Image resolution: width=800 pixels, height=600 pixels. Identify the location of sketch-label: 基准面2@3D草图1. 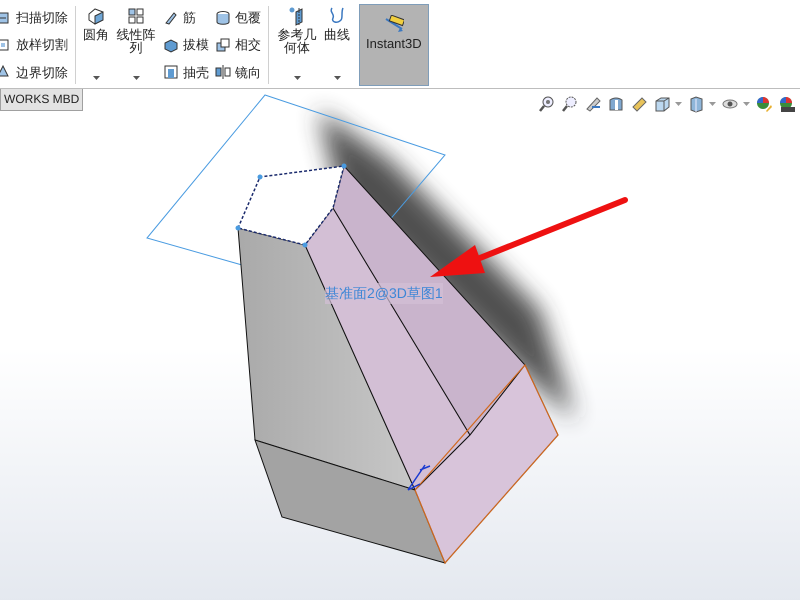
(384, 293).